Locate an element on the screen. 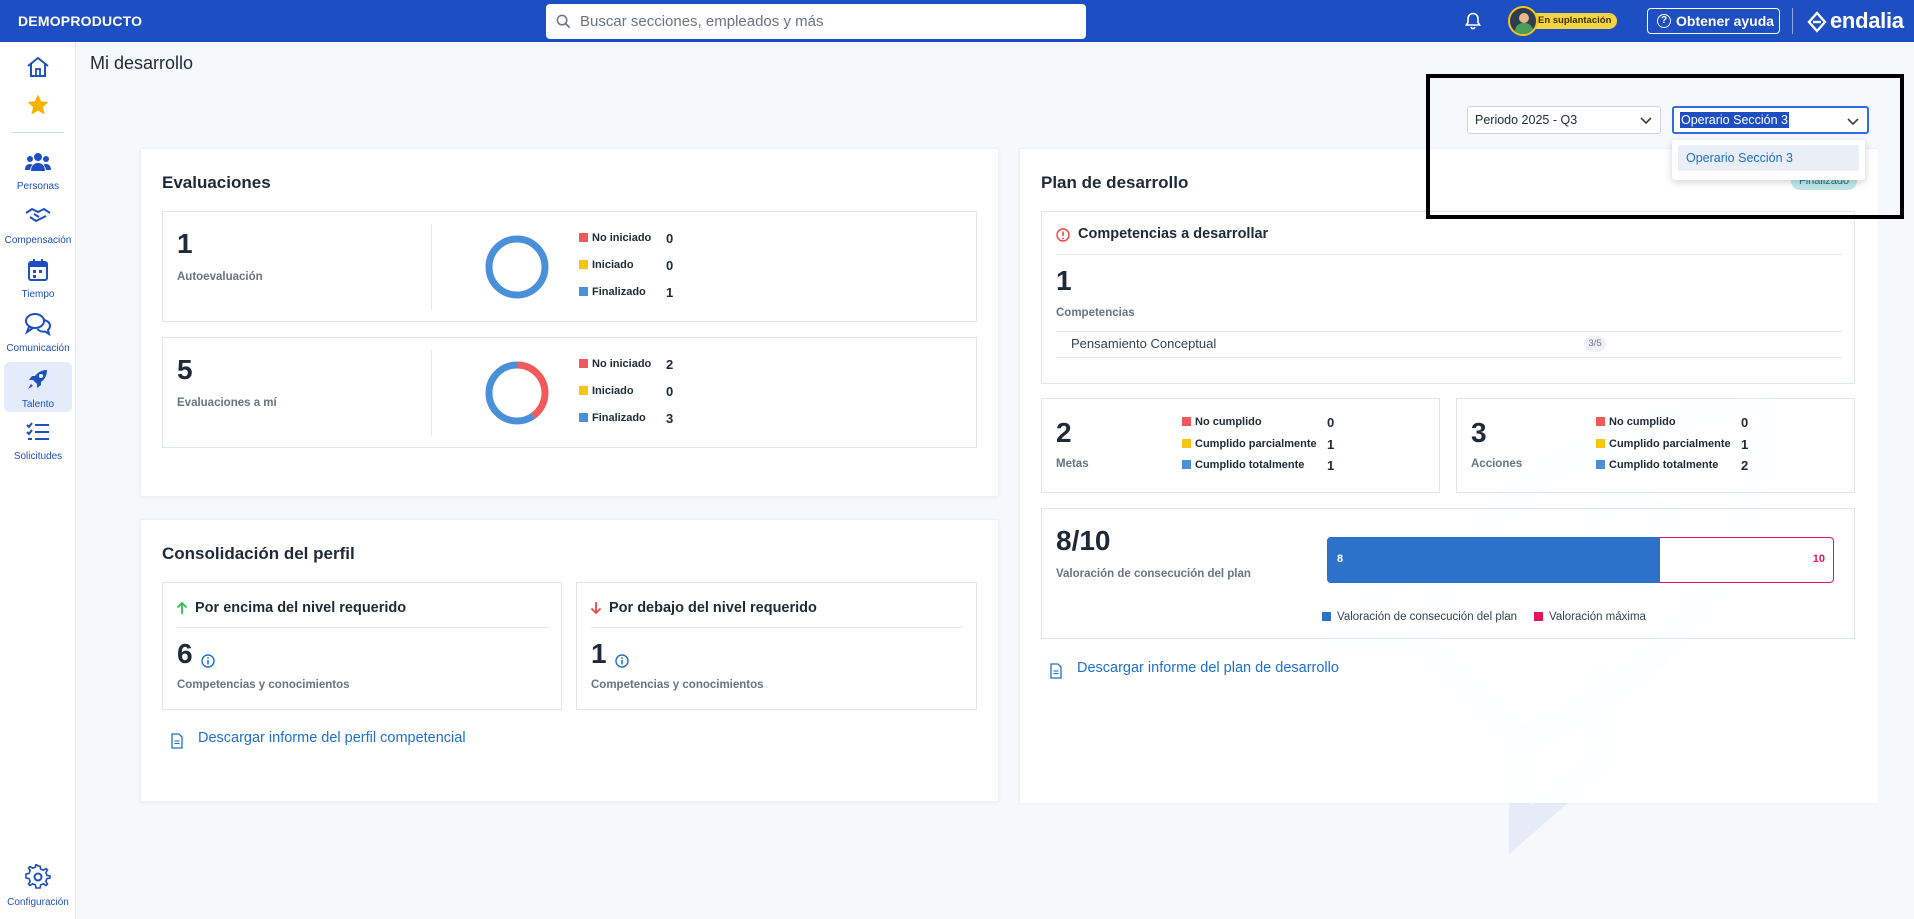 This screenshot has width=1914, height=919. cumplido-totalmente-value: 2 is located at coordinates (1745, 465).